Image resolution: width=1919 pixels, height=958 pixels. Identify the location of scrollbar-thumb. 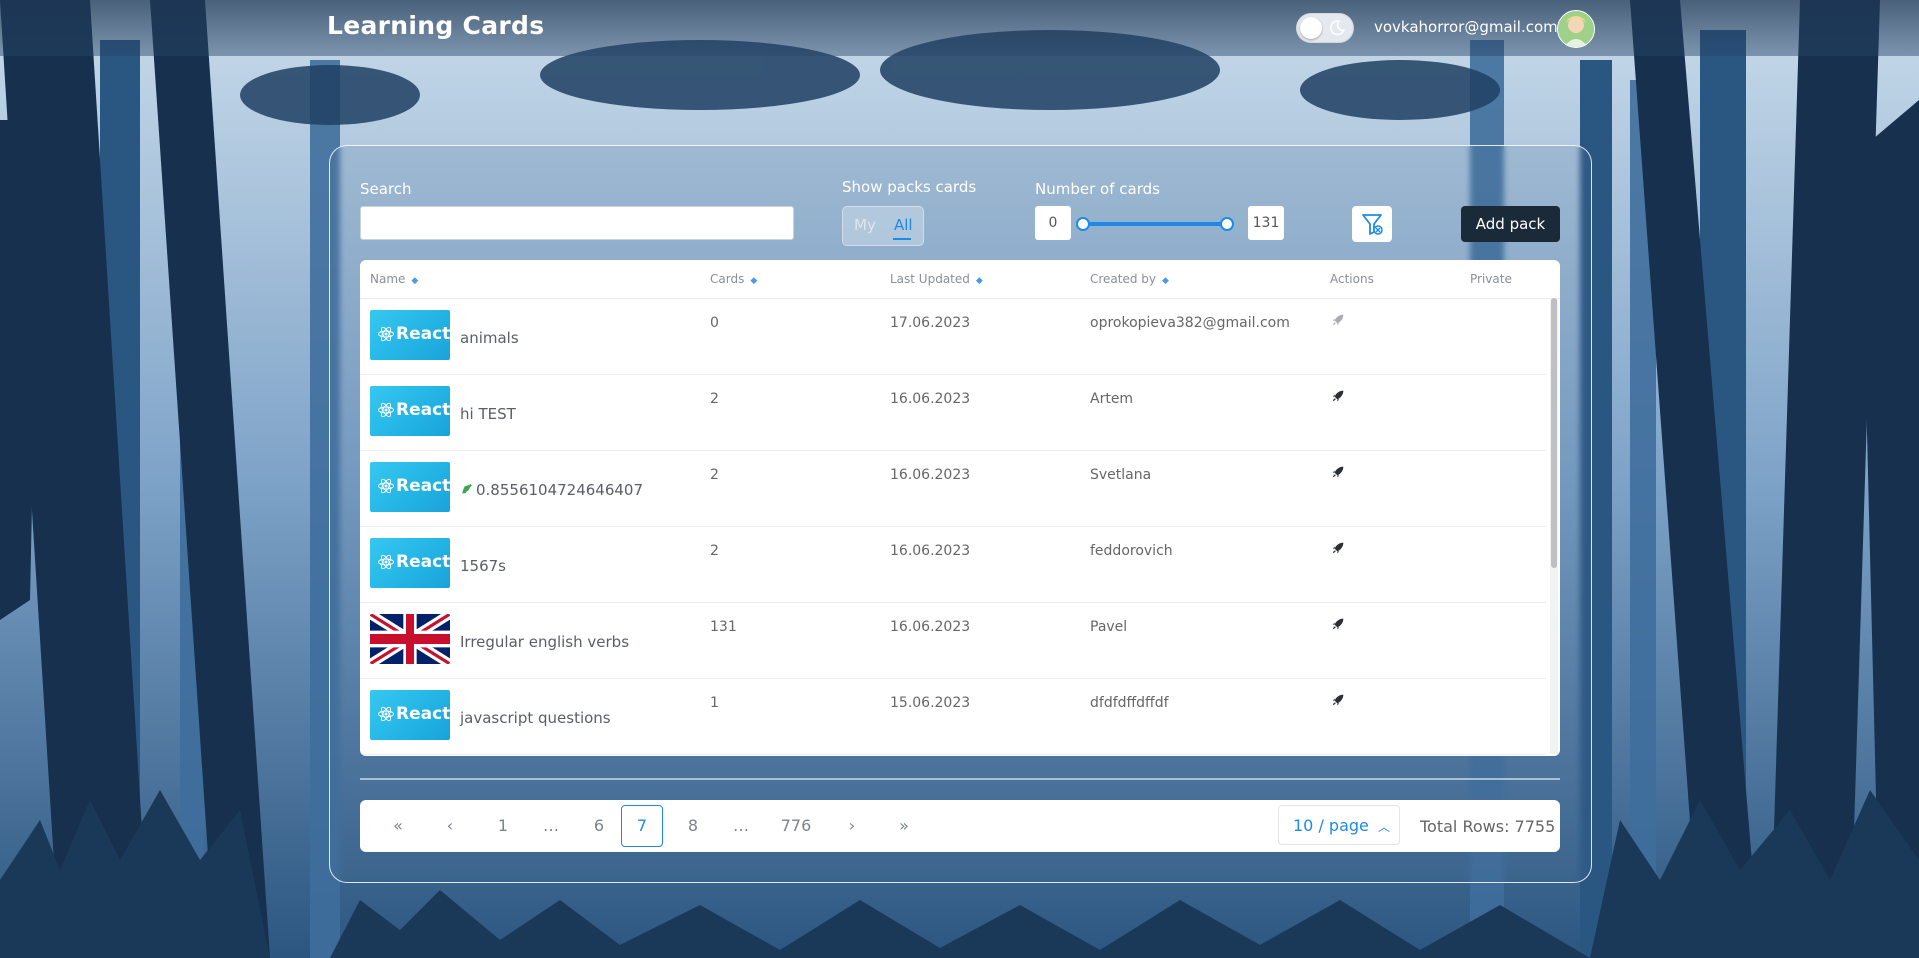
(1554, 433).